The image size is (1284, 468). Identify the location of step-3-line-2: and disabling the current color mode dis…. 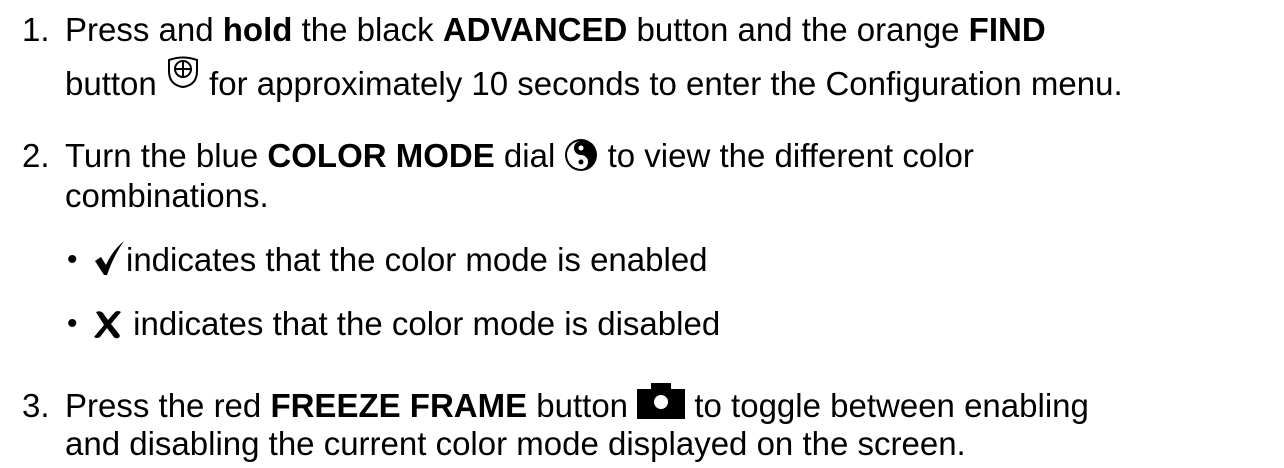
(515, 443).